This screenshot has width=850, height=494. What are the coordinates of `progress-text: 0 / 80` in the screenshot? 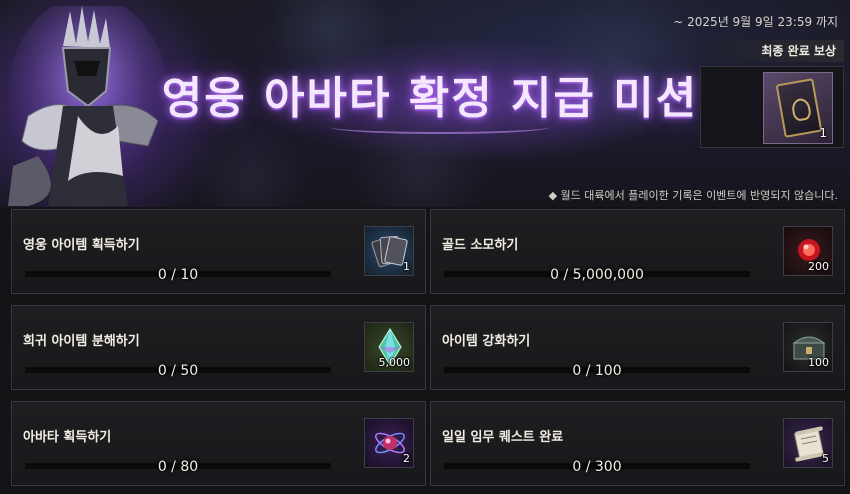 It's located at (178, 467).